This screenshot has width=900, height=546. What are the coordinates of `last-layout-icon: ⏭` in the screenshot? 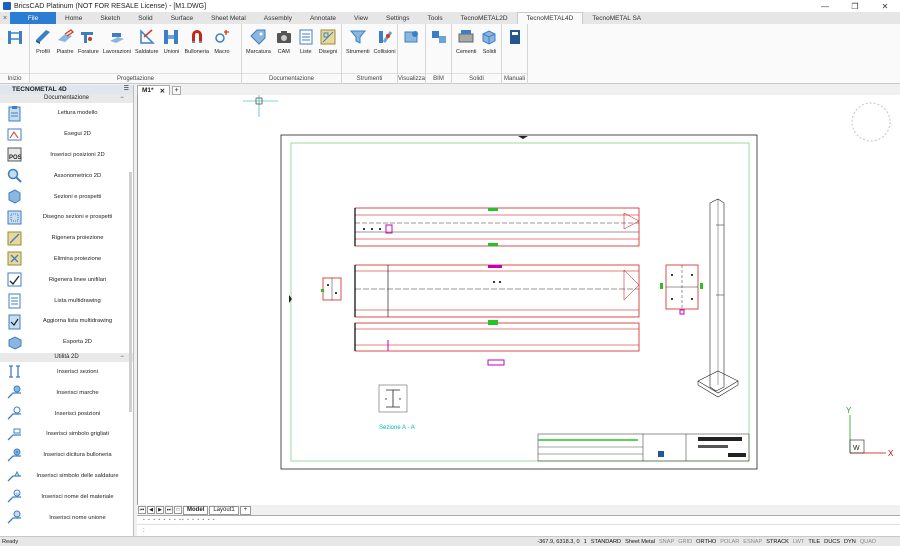 It's located at (169, 510).